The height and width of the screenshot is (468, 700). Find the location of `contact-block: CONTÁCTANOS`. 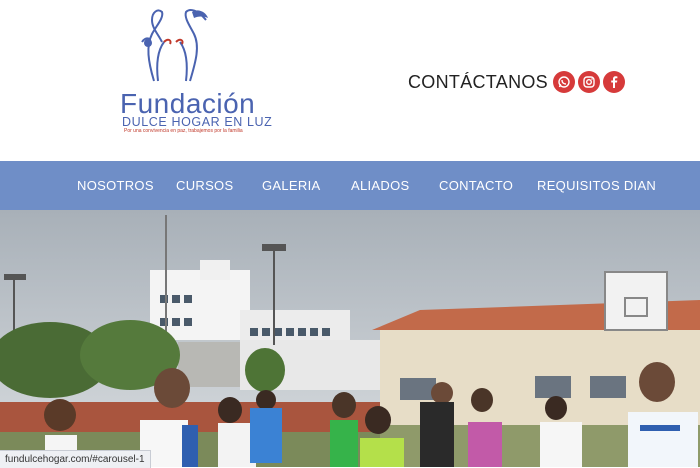

contact-block: CONTÁCTANOS is located at coordinates (516, 82).